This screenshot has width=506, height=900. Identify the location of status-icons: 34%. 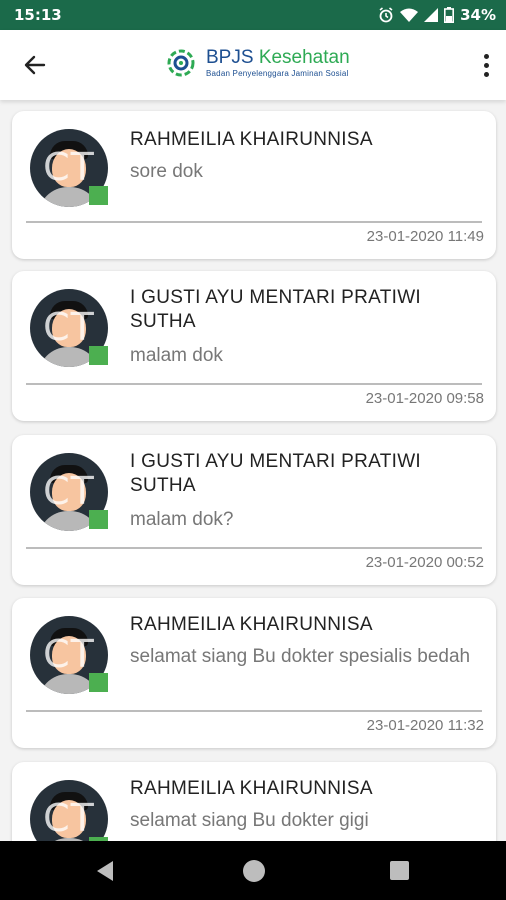
(437, 15).